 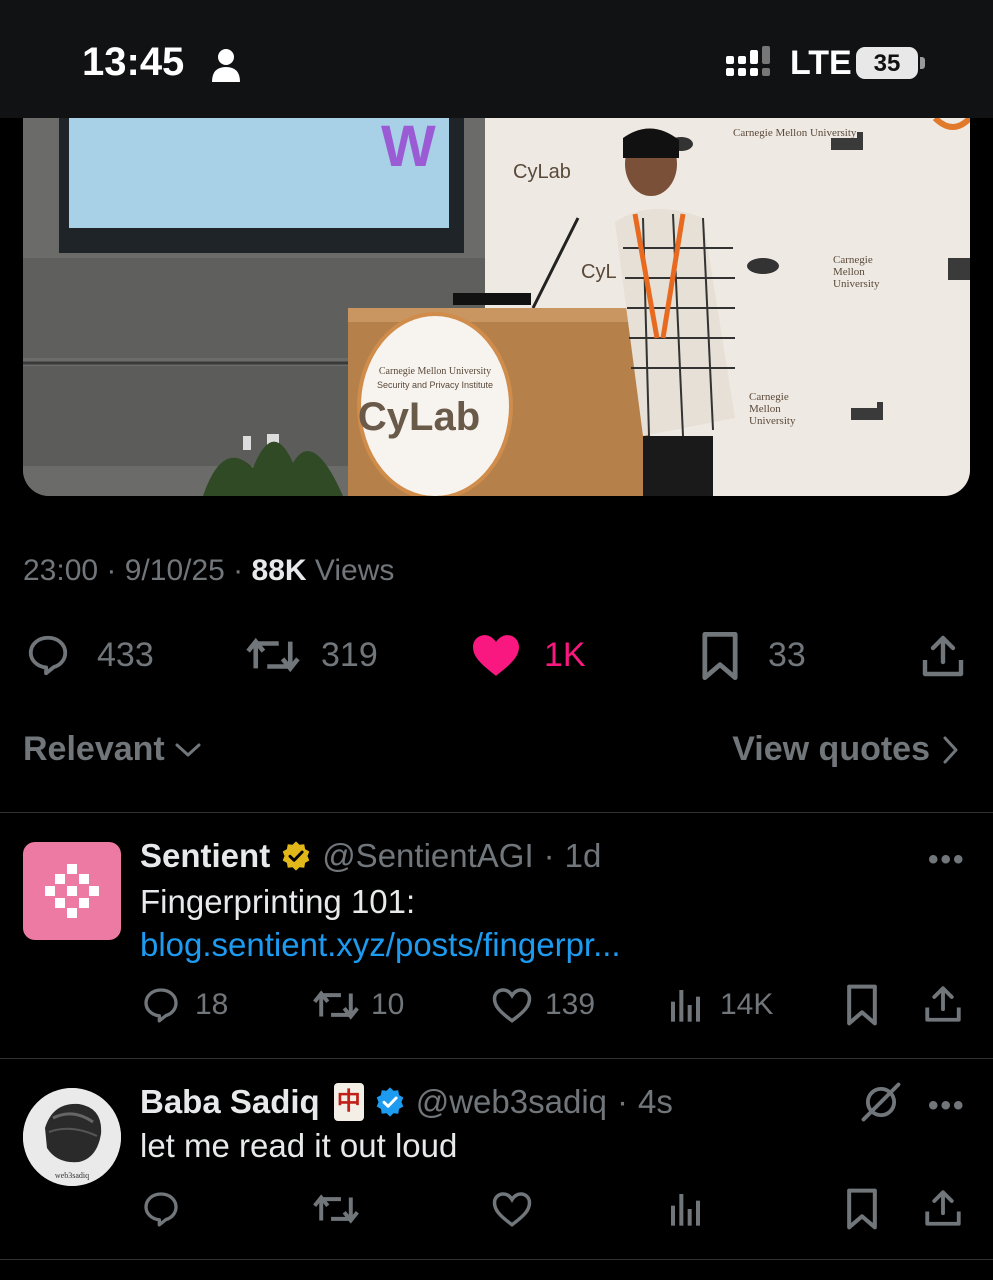 I want to click on reply-button: 433, so click(x=103, y=655).